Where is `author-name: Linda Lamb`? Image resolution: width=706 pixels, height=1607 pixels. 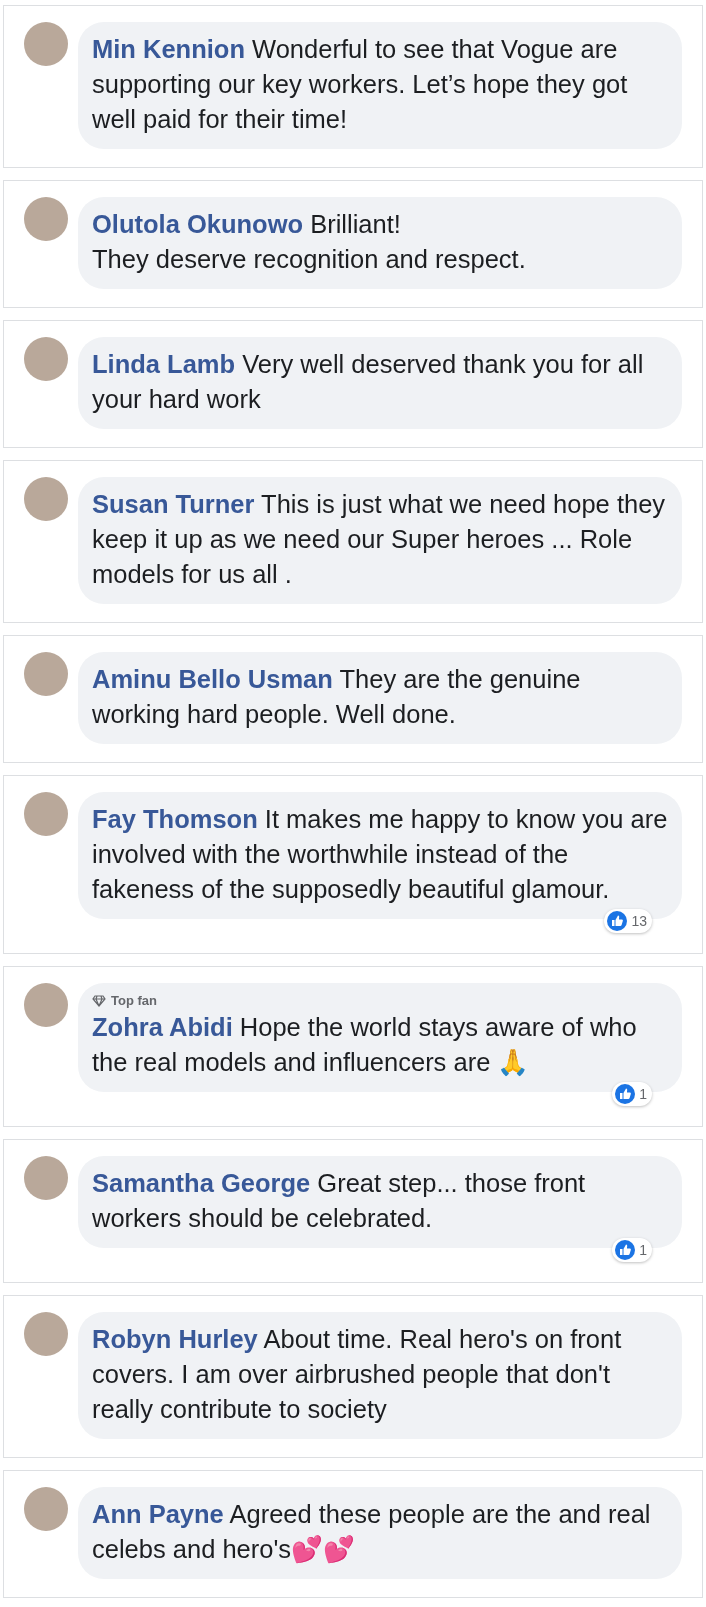
author-name: Linda Lamb is located at coordinates (164, 364).